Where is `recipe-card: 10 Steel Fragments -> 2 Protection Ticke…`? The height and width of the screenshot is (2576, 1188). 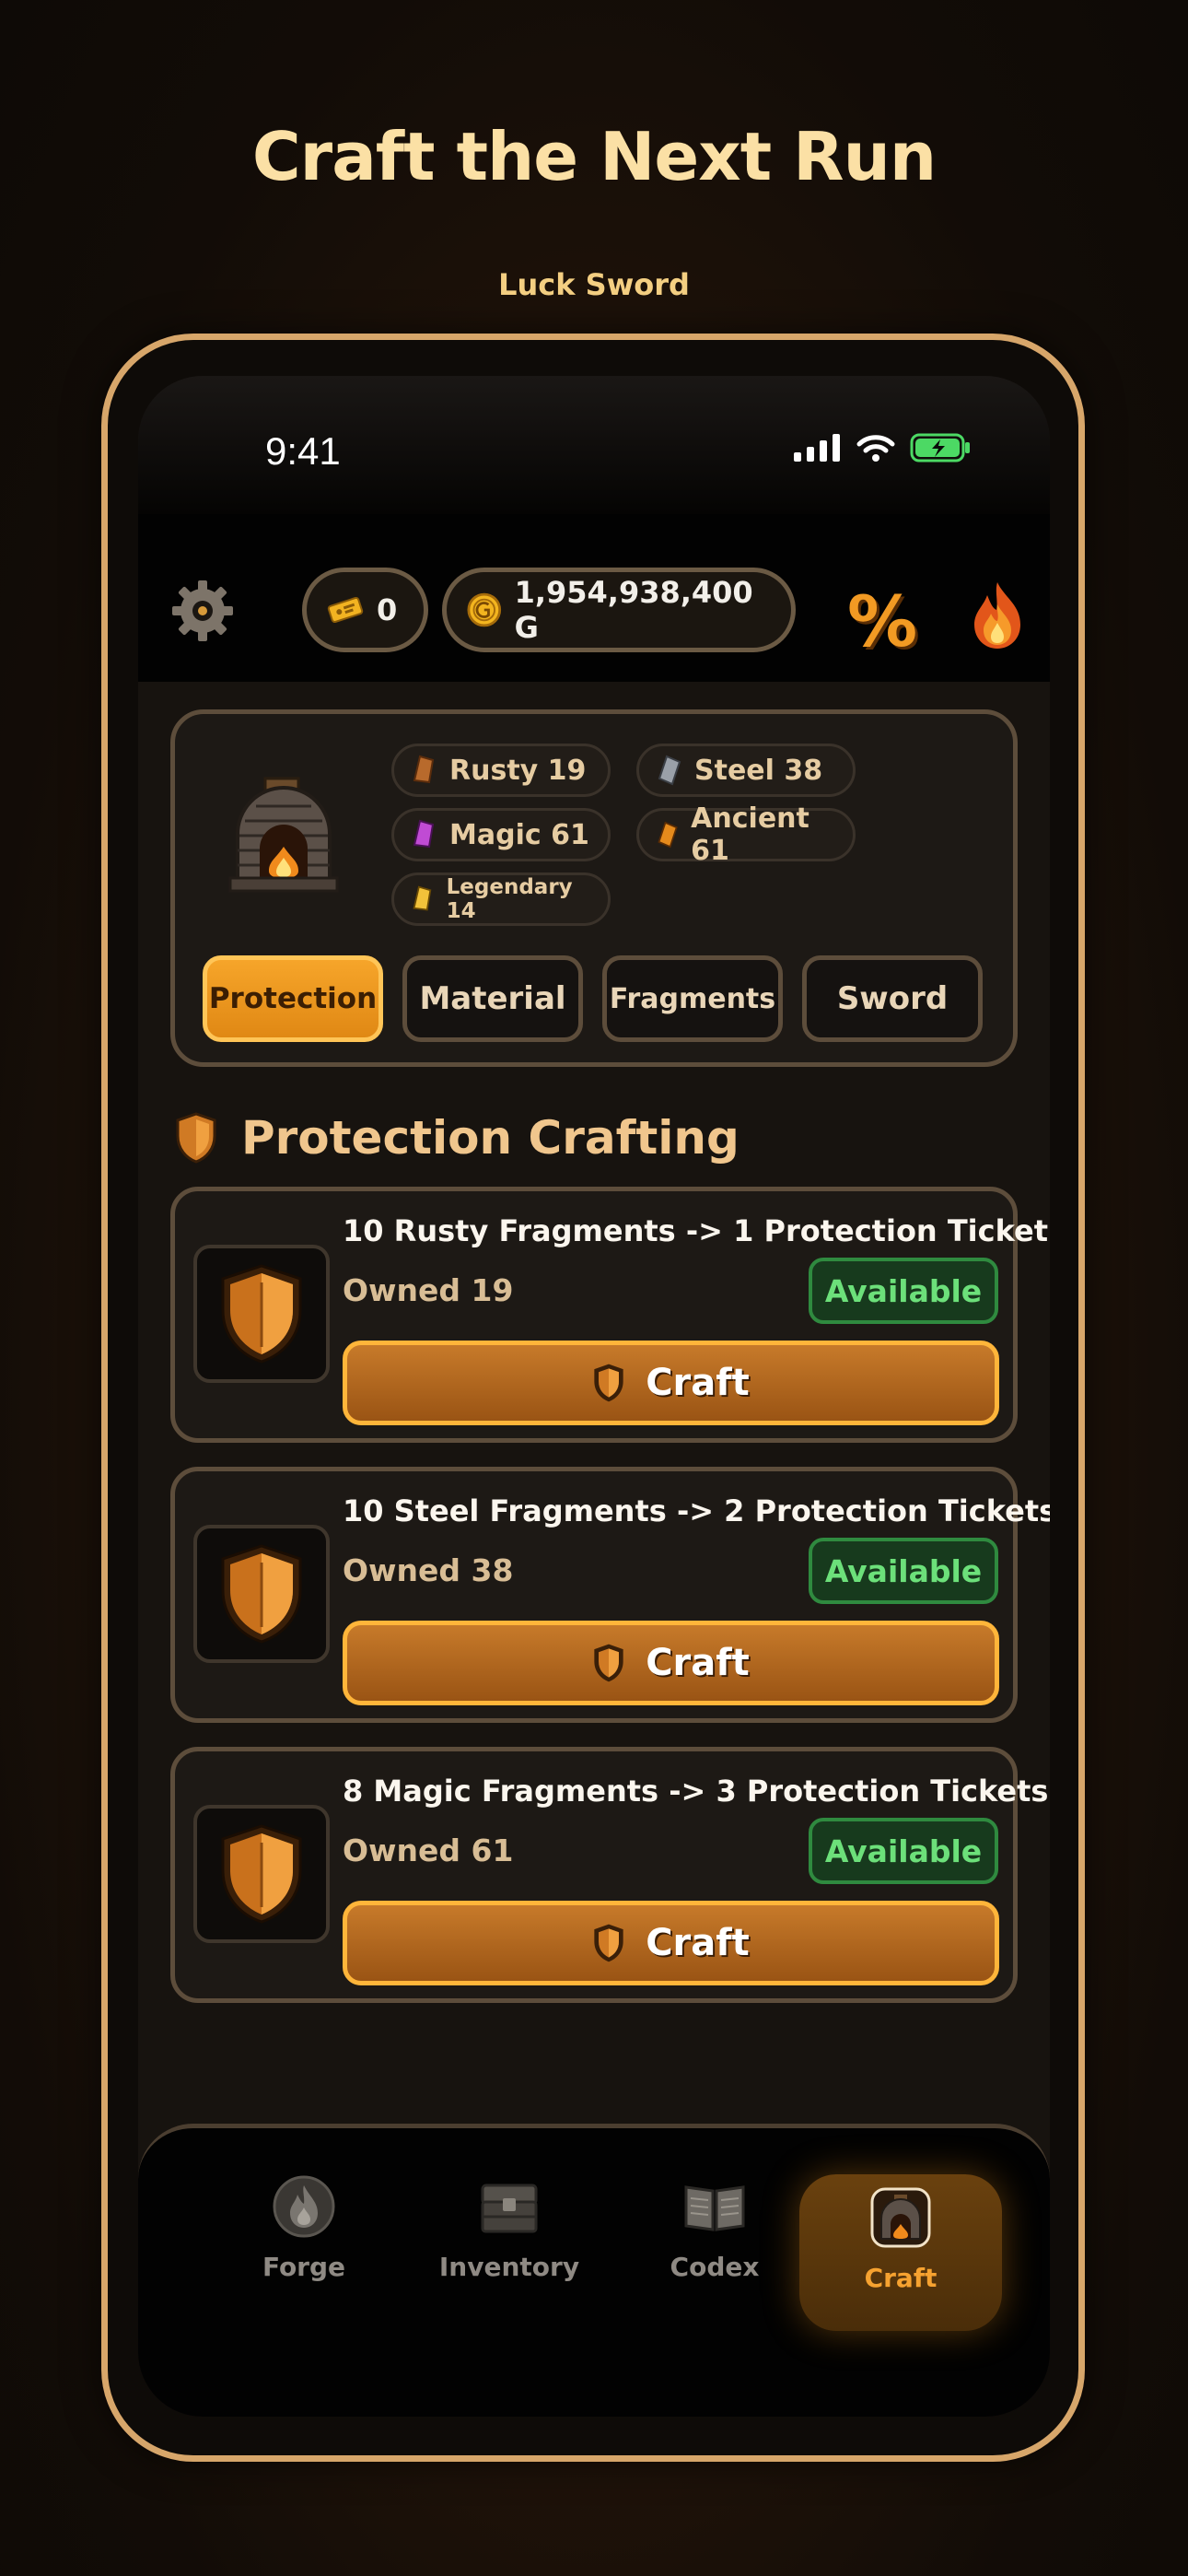 recipe-card: 10 Steel Fragments -> 2 Protection Ticke… is located at coordinates (610, 1595).